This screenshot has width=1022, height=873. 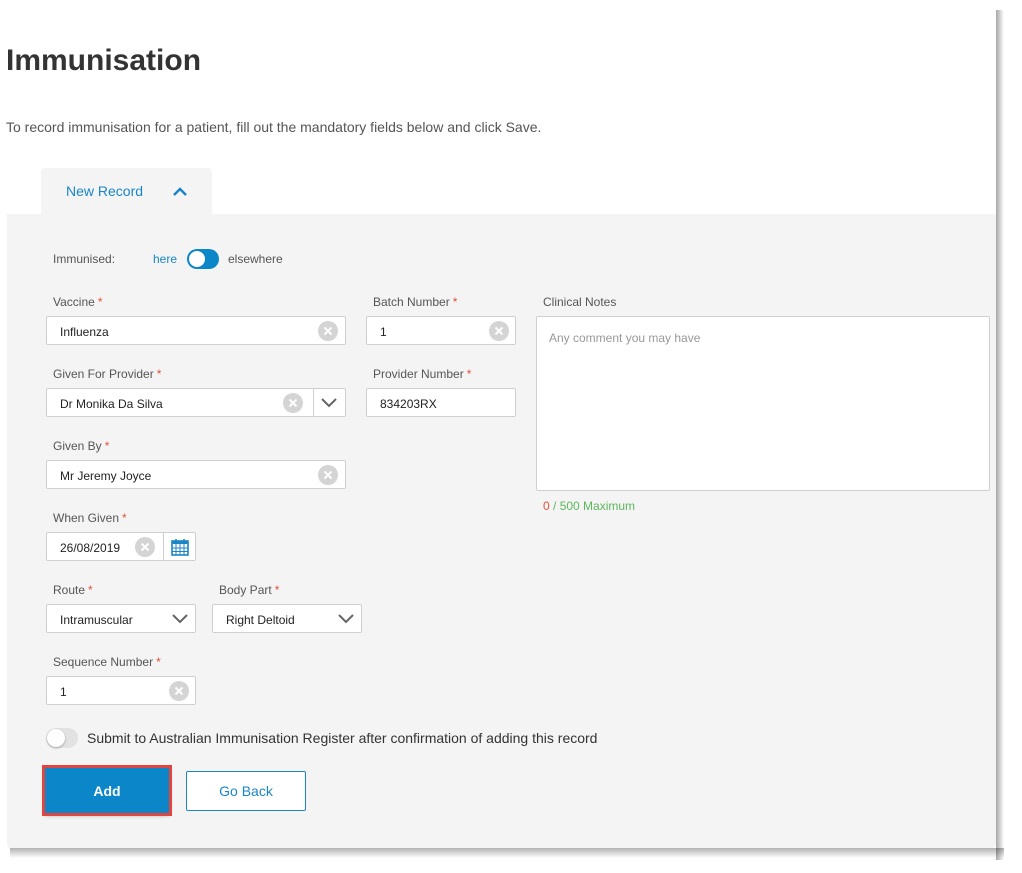 I want to click on given-for-provider-label: Given For Provider *, so click(x=107, y=374).